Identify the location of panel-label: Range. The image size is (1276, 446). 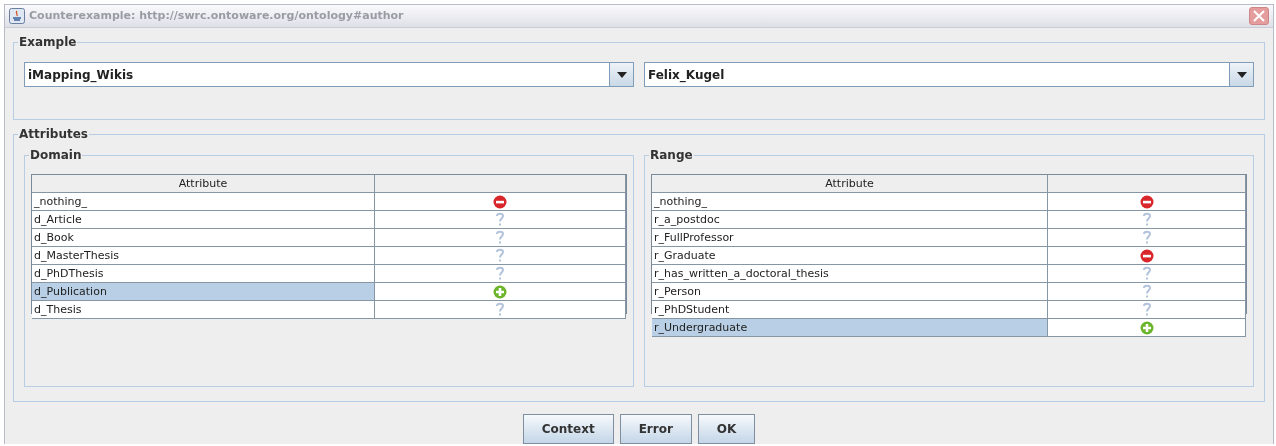
(671, 155).